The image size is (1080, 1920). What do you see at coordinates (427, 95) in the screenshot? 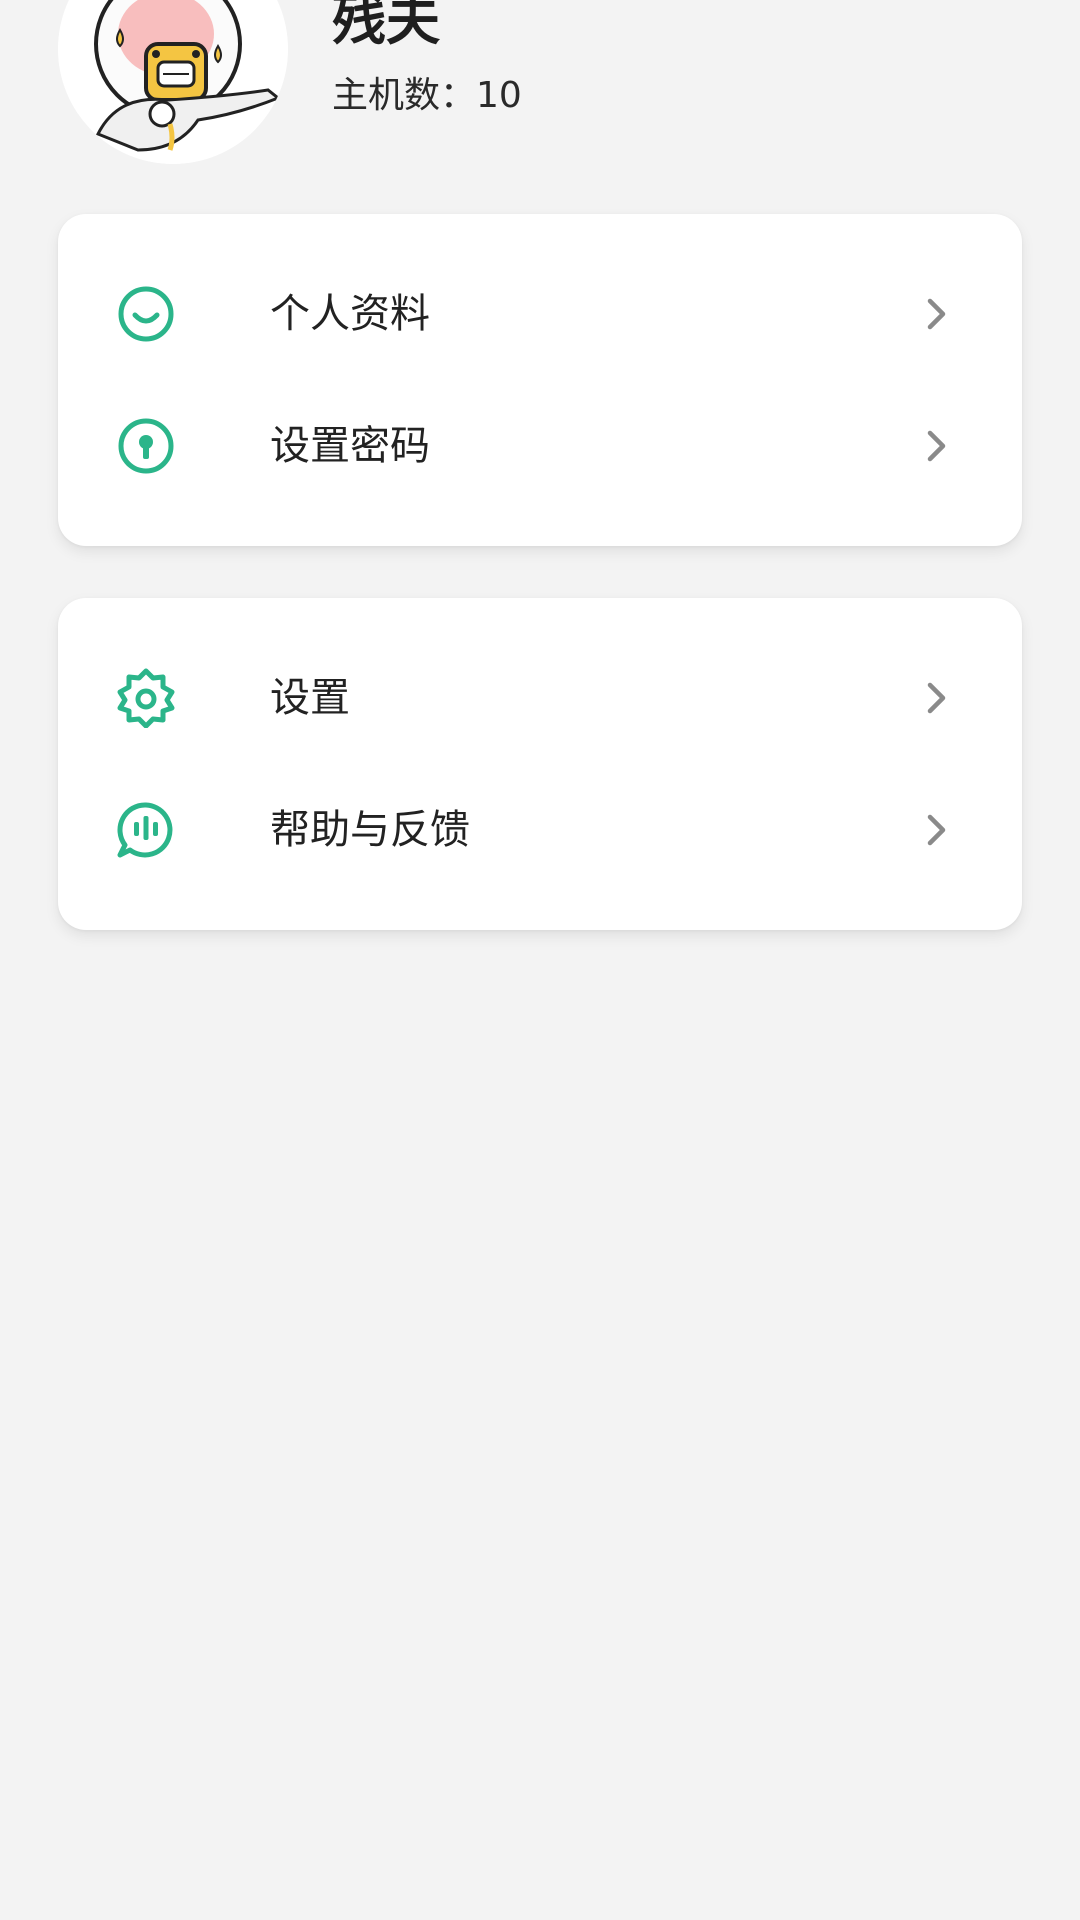
I see `host-count: 主机数：10` at bounding box center [427, 95].